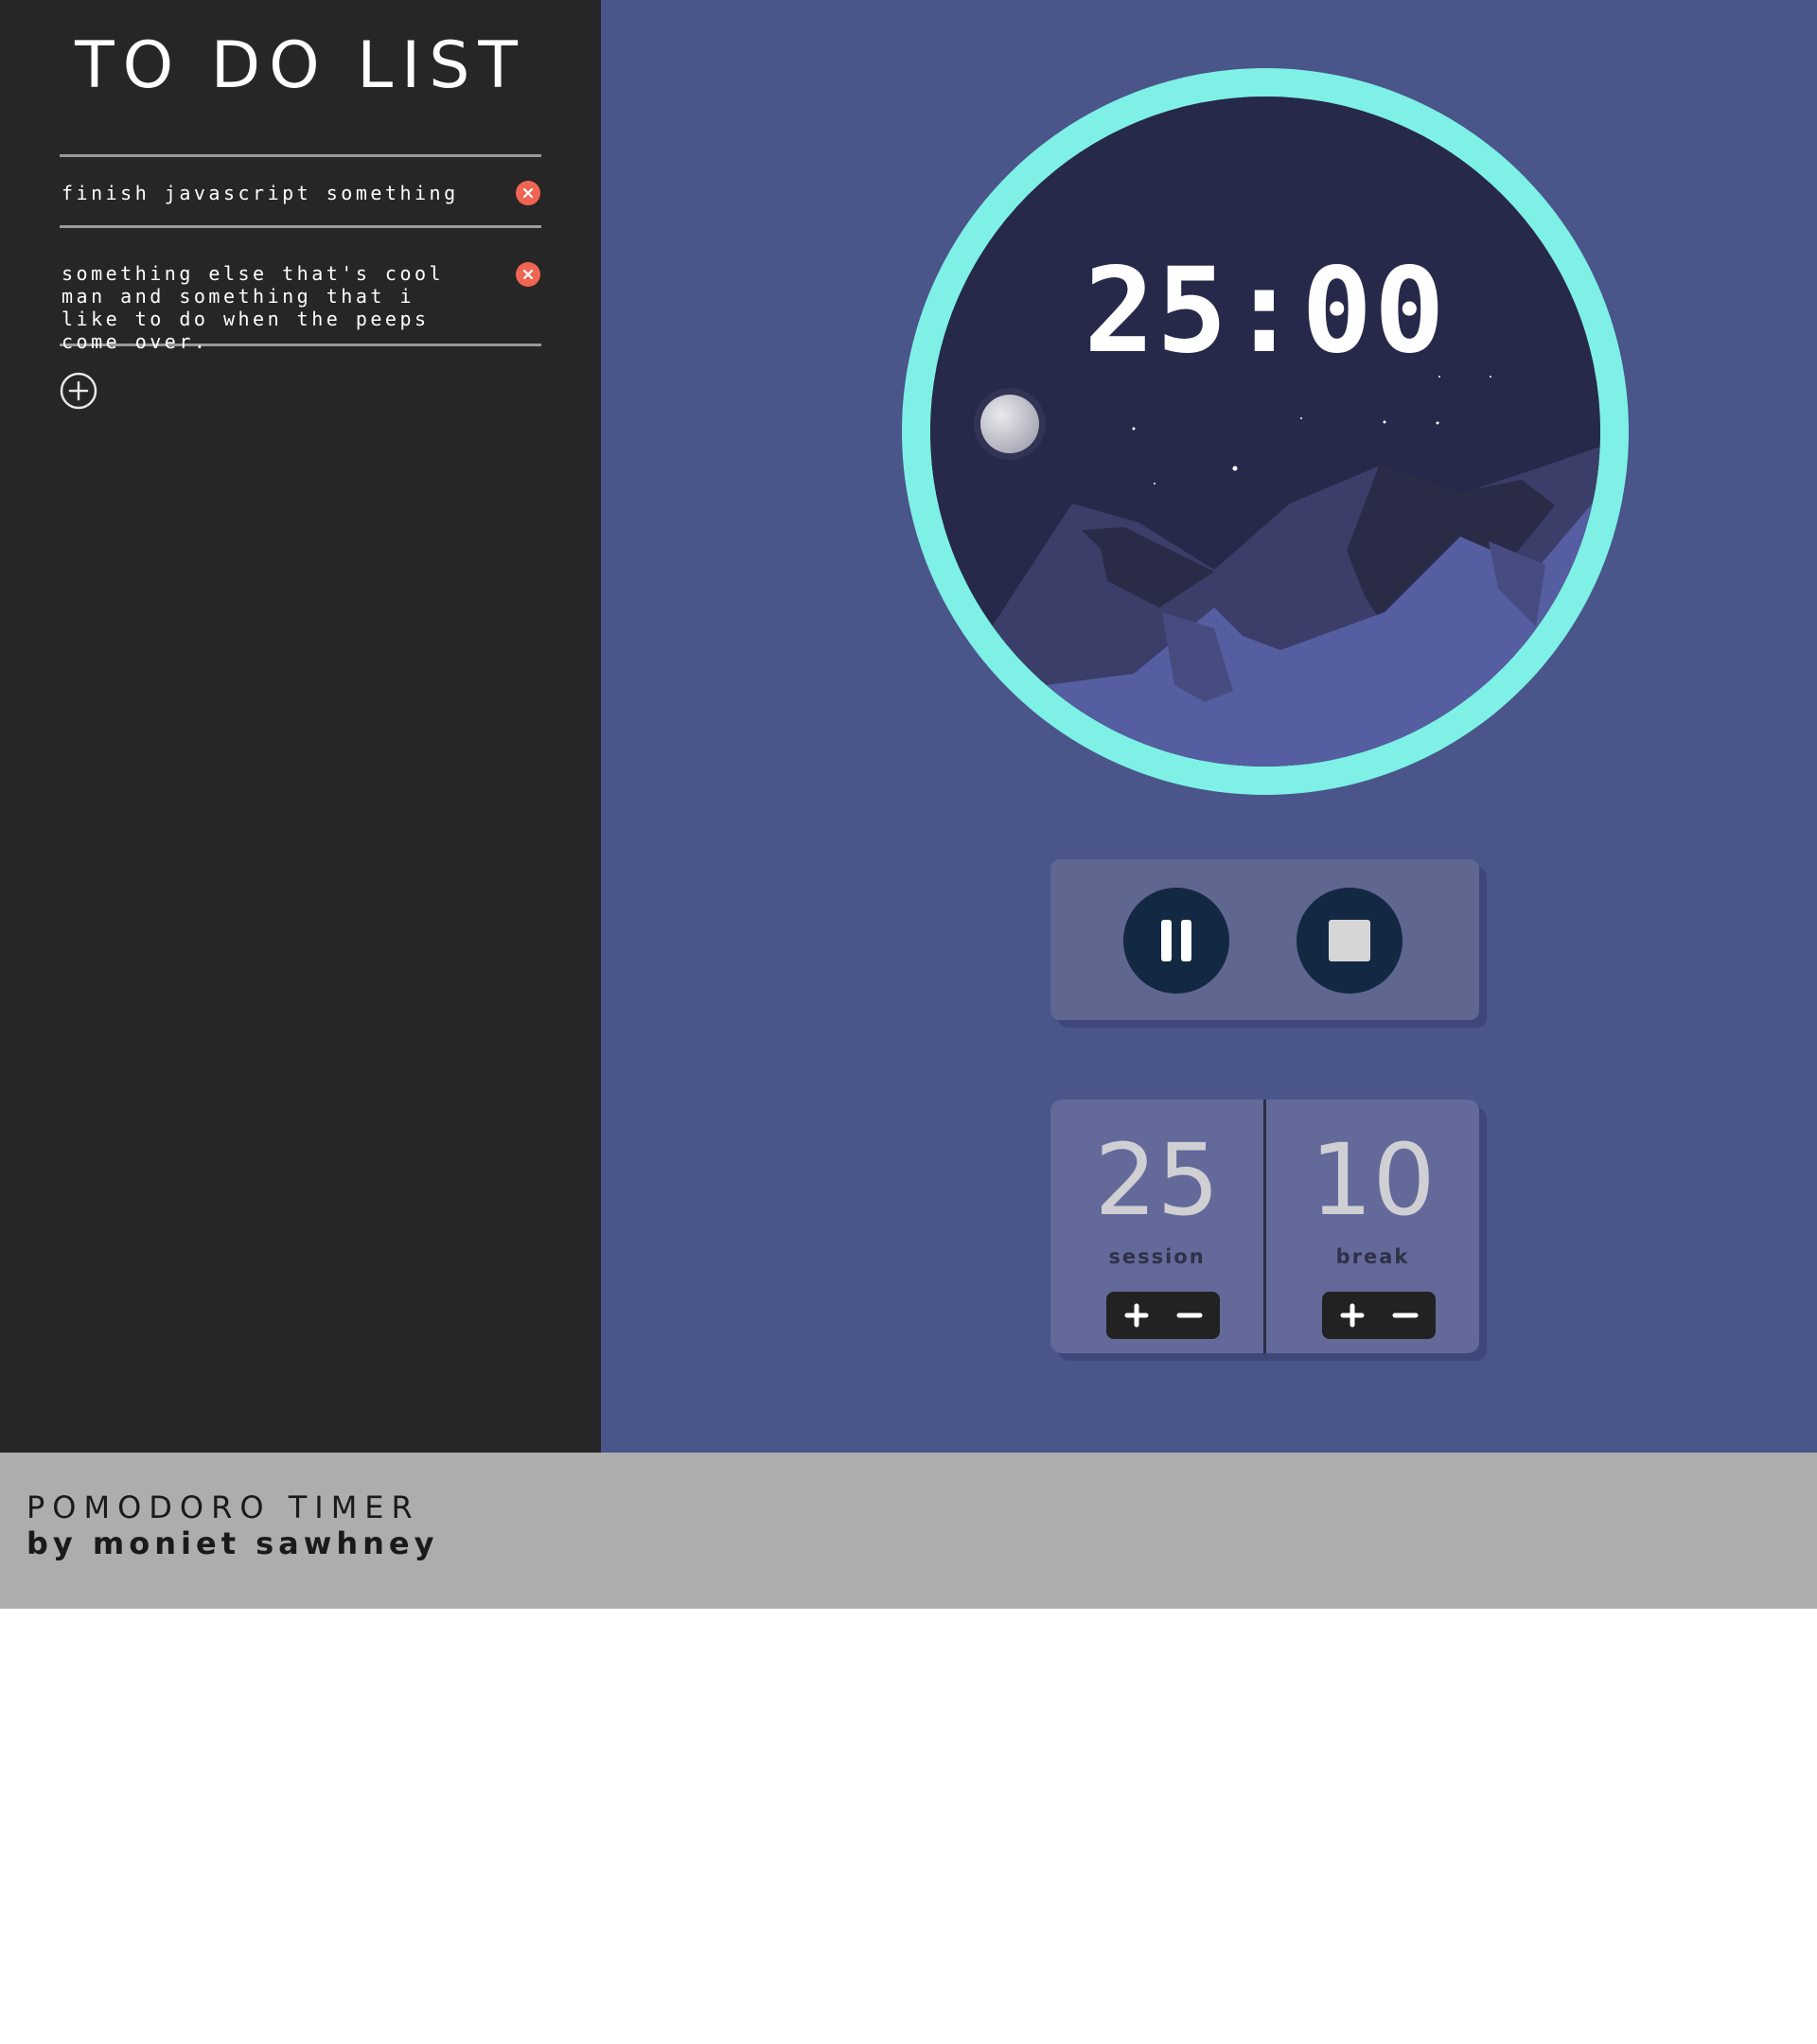  I want to click on footer-title: POMODORO TIMER, so click(223, 1507).